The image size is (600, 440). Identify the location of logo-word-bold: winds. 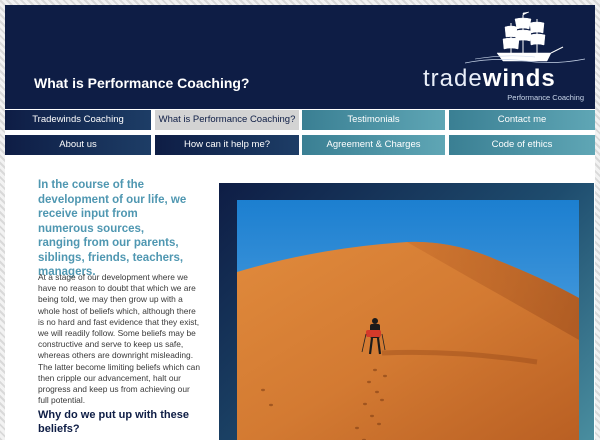
(519, 78).